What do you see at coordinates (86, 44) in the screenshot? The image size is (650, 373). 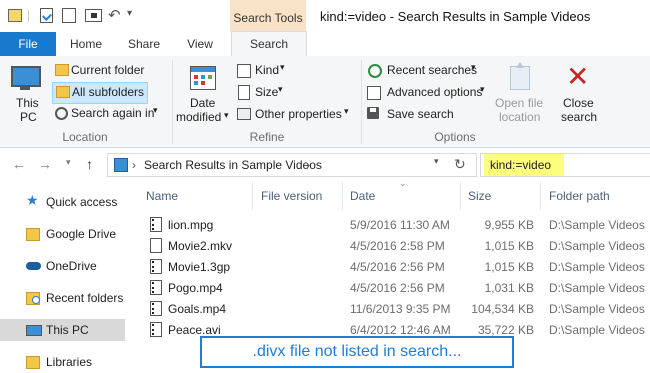 I see `tab-home: Home` at bounding box center [86, 44].